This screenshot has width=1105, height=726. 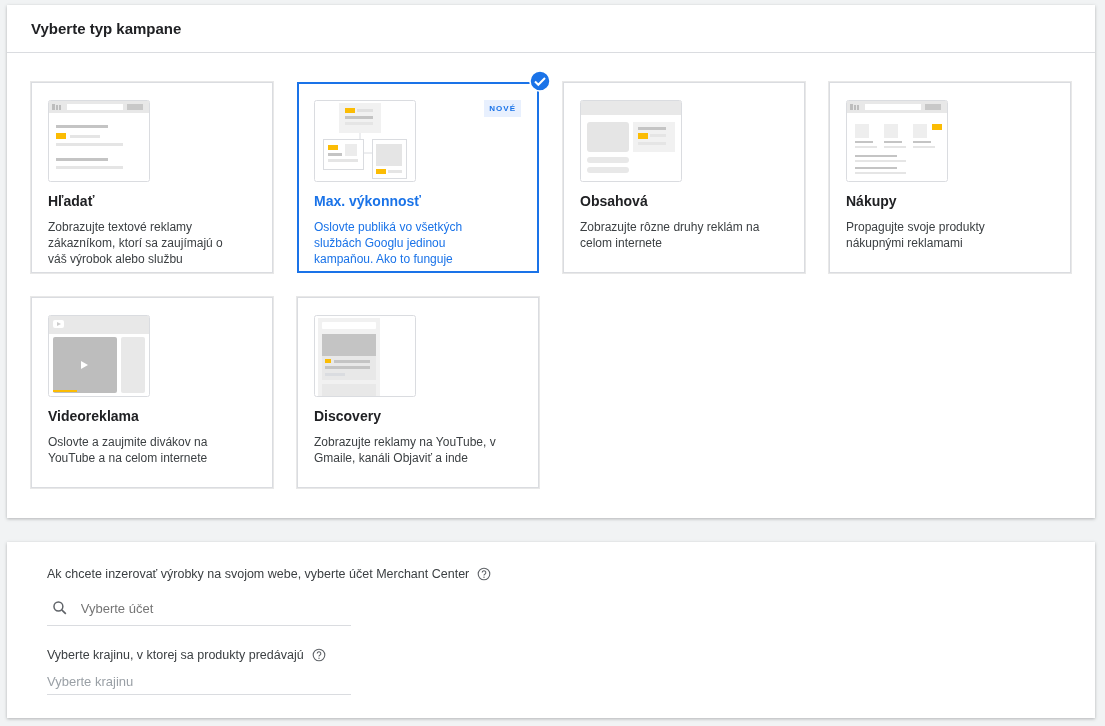 I want to click on card-title: Max. výkonnosť, so click(x=368, y=201).